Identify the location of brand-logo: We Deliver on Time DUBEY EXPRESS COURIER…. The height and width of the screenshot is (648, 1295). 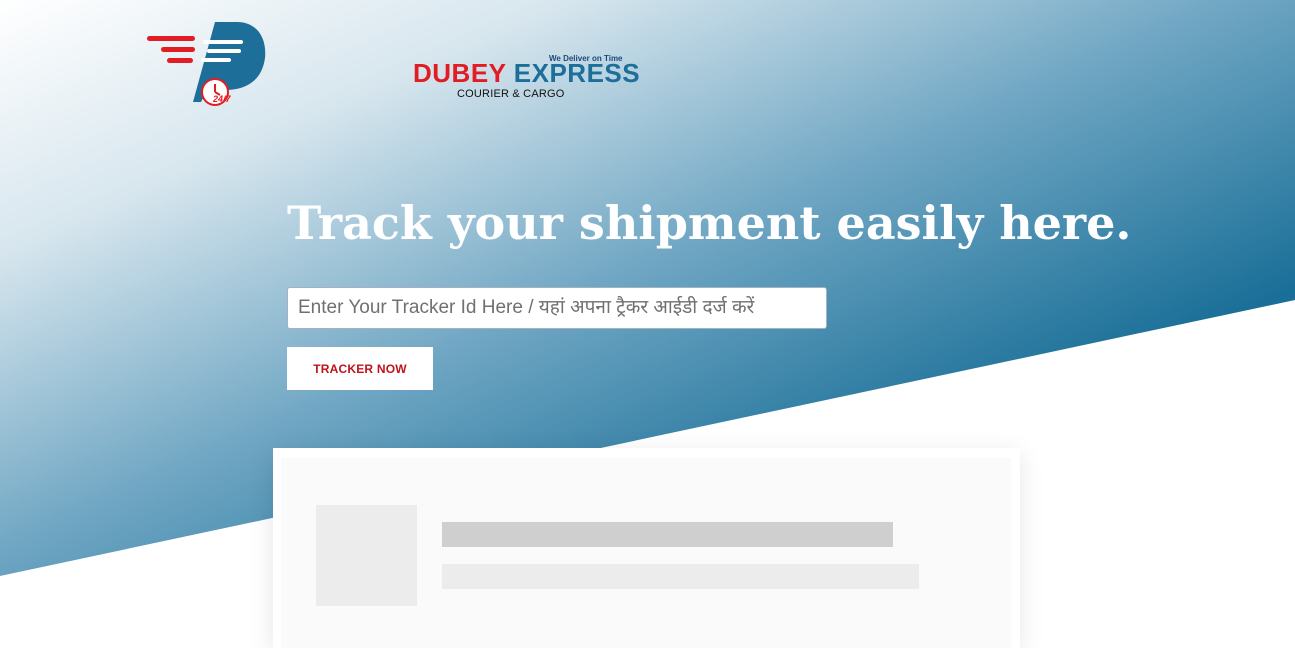
(392, 64).